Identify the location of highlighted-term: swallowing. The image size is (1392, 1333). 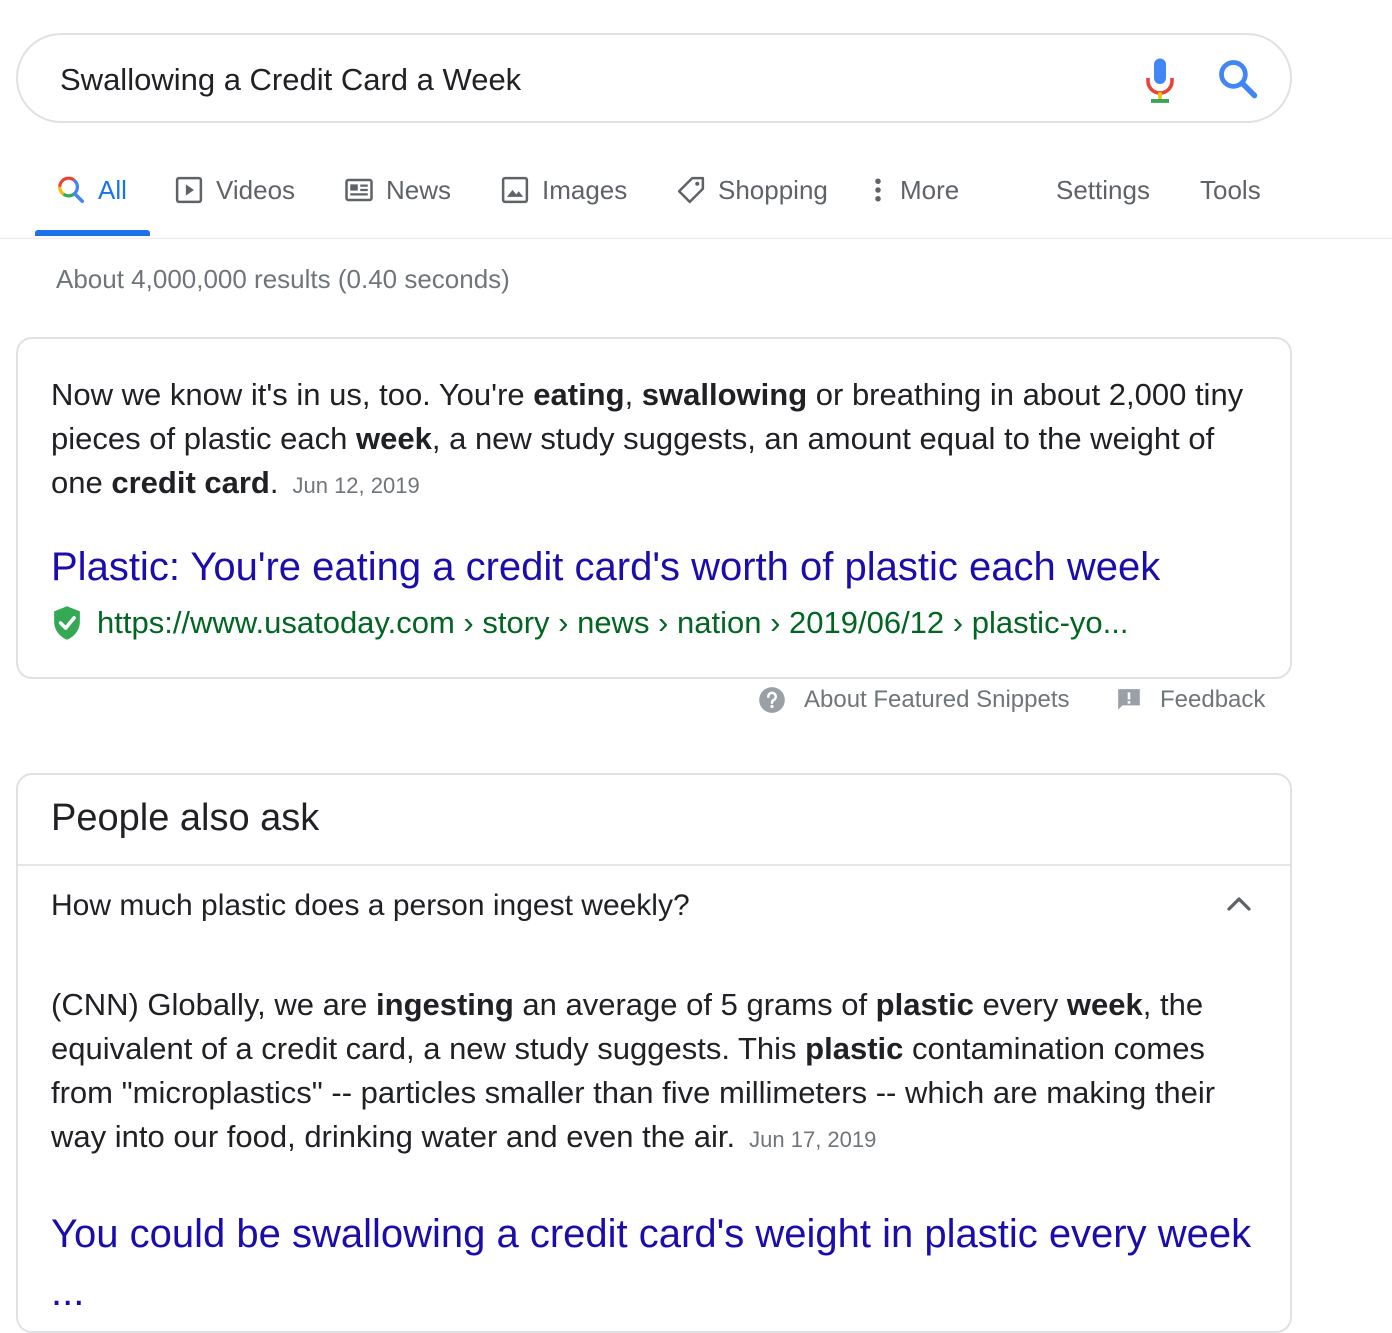
(724, 394).